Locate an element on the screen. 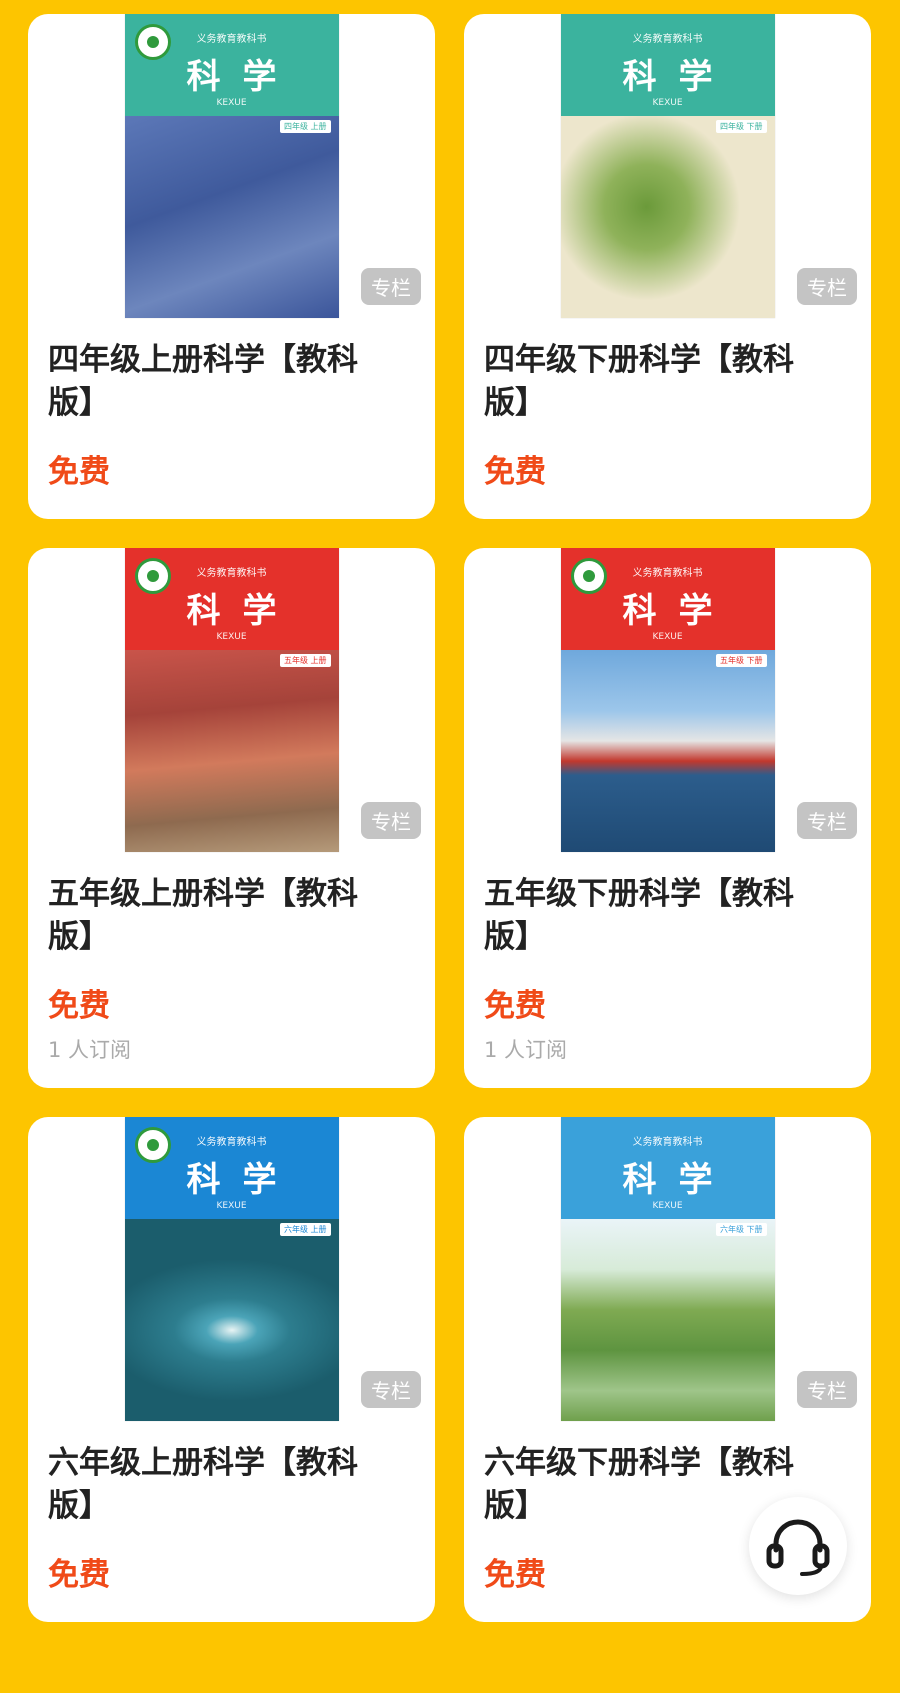 This screenshot has width=900, height=1693. headset-icon is located at coordinates (798, 1547).